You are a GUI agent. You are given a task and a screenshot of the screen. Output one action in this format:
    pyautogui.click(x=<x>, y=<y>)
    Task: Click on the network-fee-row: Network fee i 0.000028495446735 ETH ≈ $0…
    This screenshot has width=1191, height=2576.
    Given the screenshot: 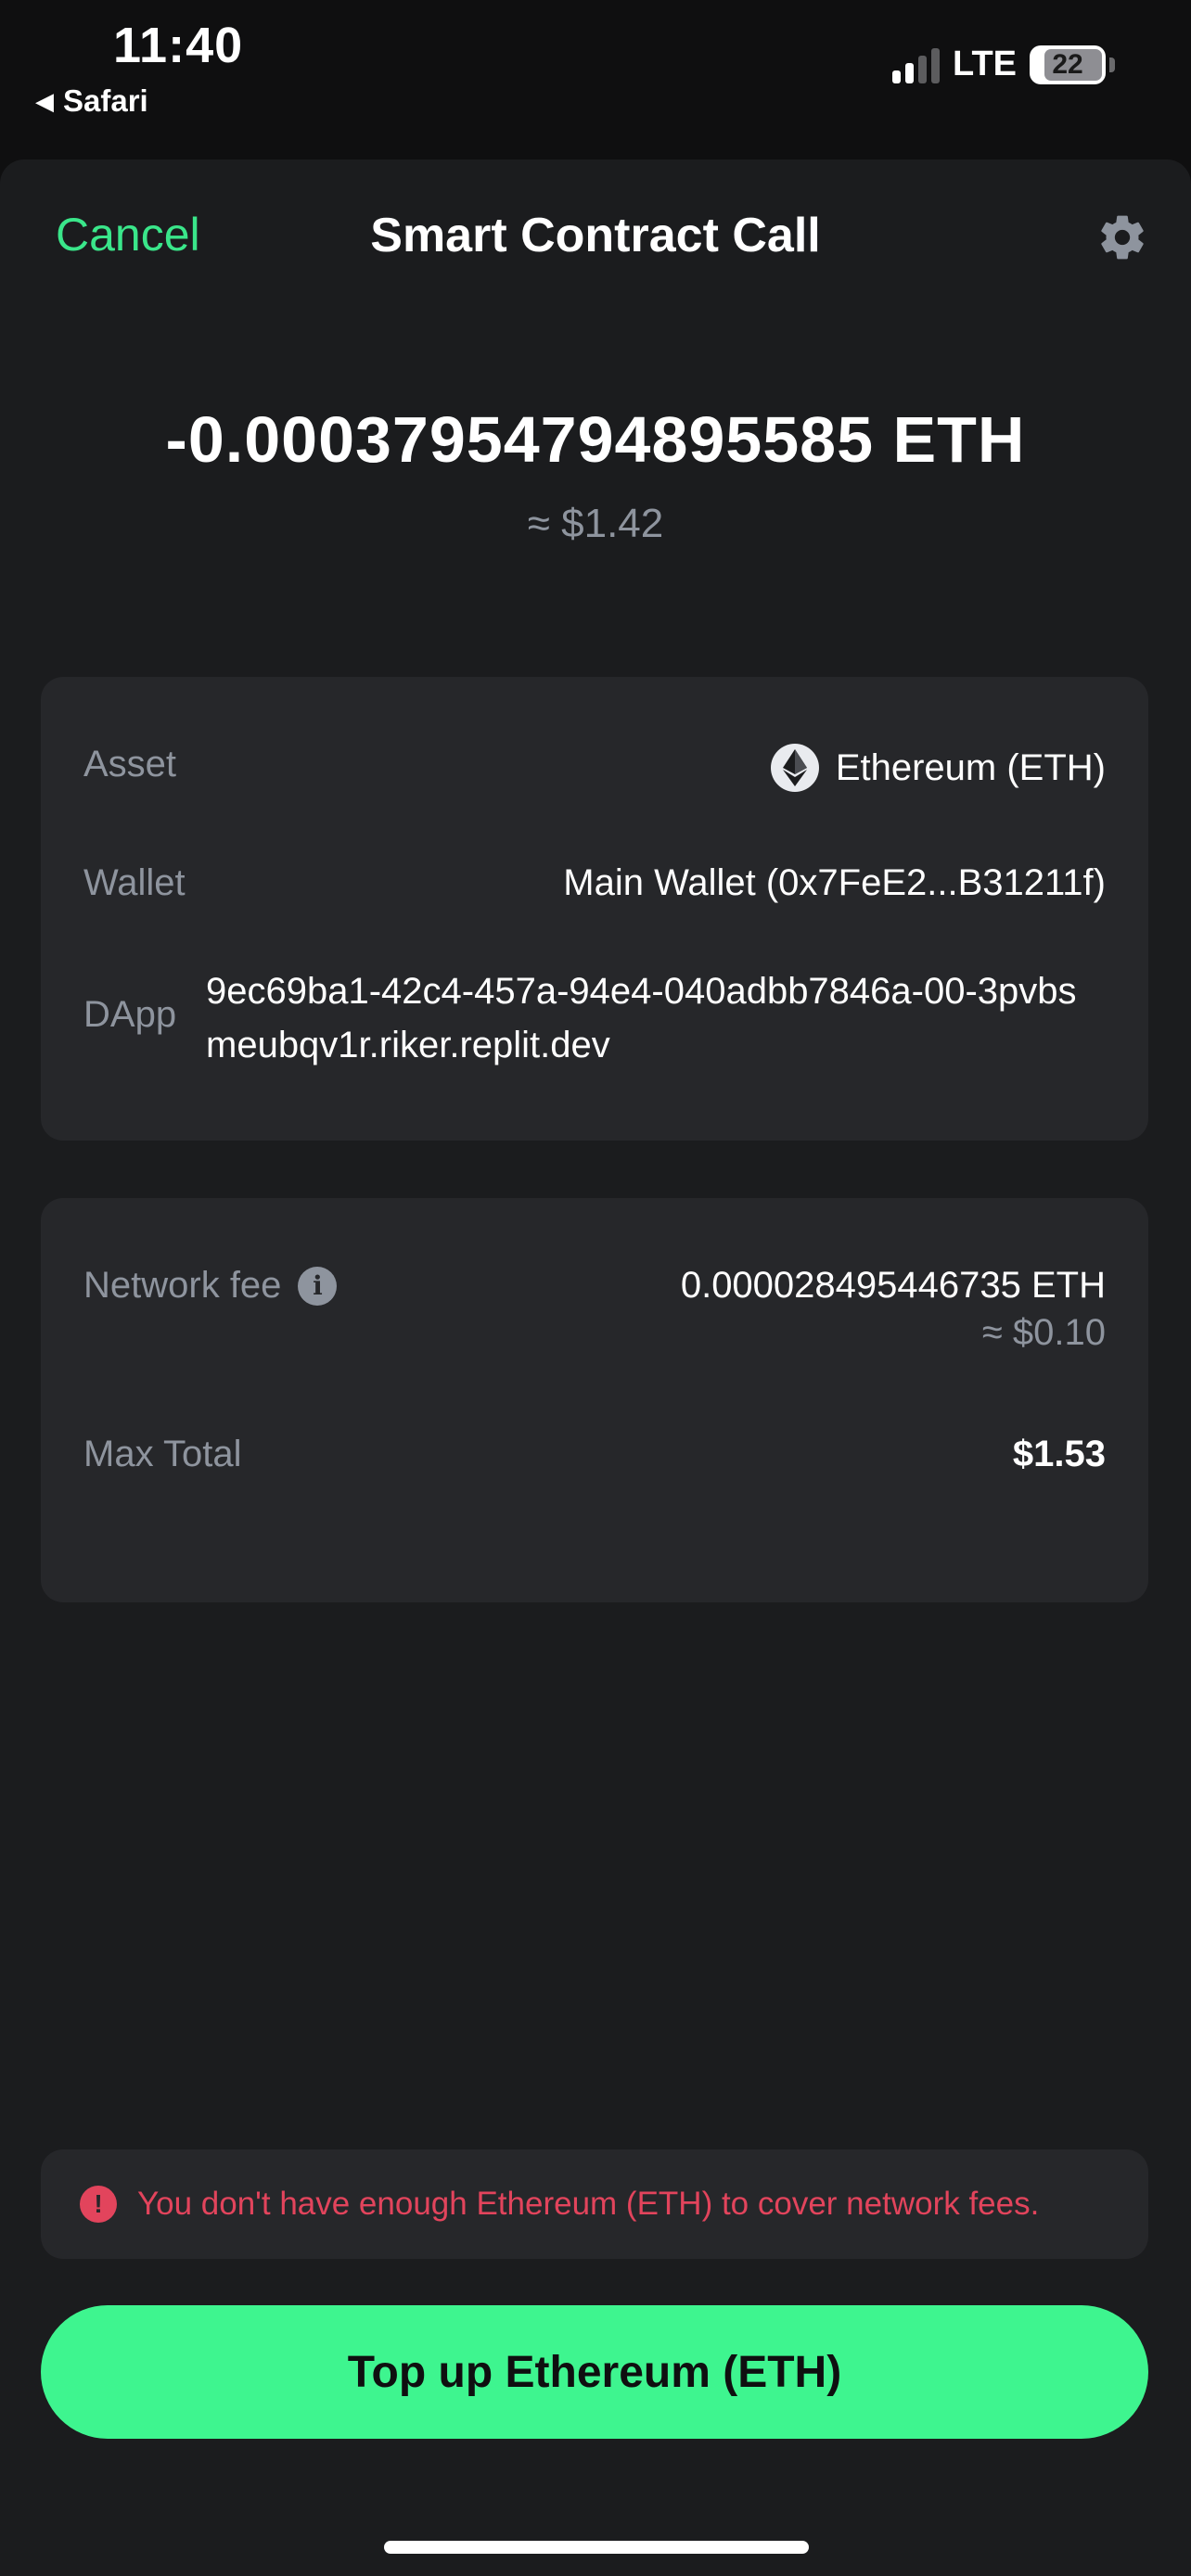 What is the action you would take?
    pyautogui.click(x=594, y=1310)
    